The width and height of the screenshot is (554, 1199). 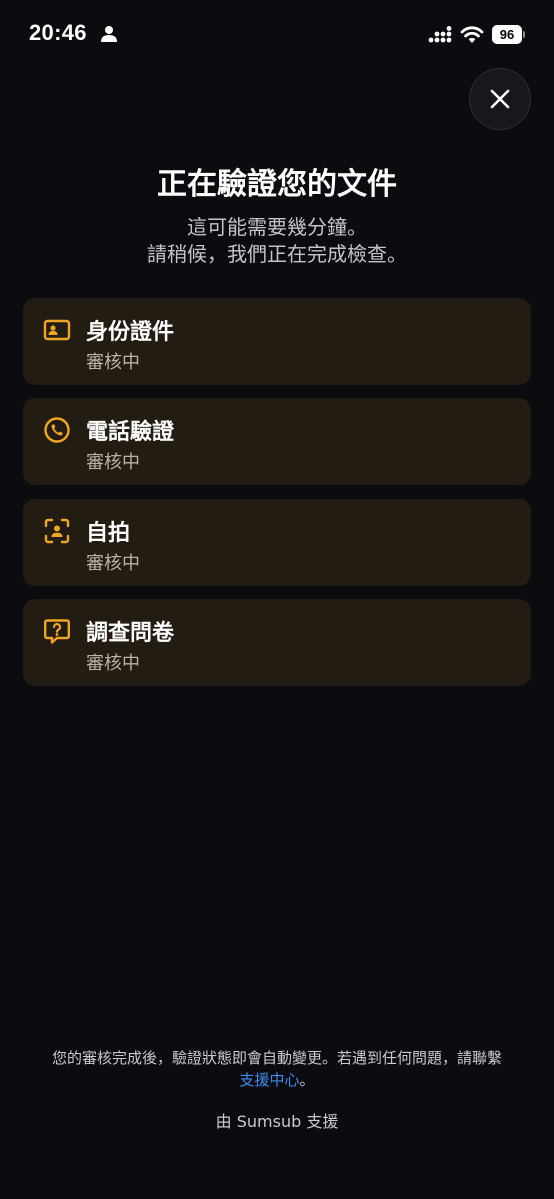 What do you see at coordinates (307, 1080) in the screenshot?
I see `footer-notice-end: 。` at bounding box center [307, 1080].